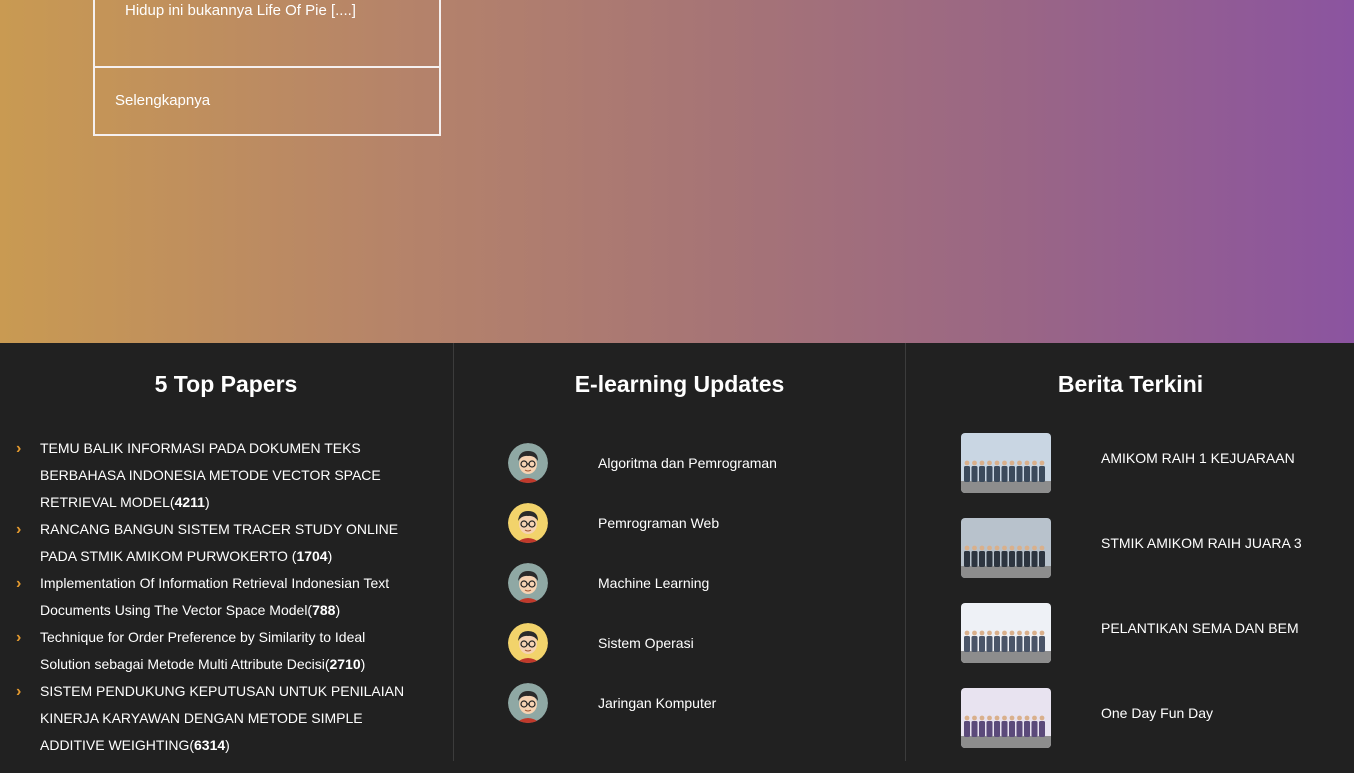  Describe the element at coordinates (1131, 645) in the screenshot. I see `news-item: PELANTIKAN SEMA DAN BEM` at that location.